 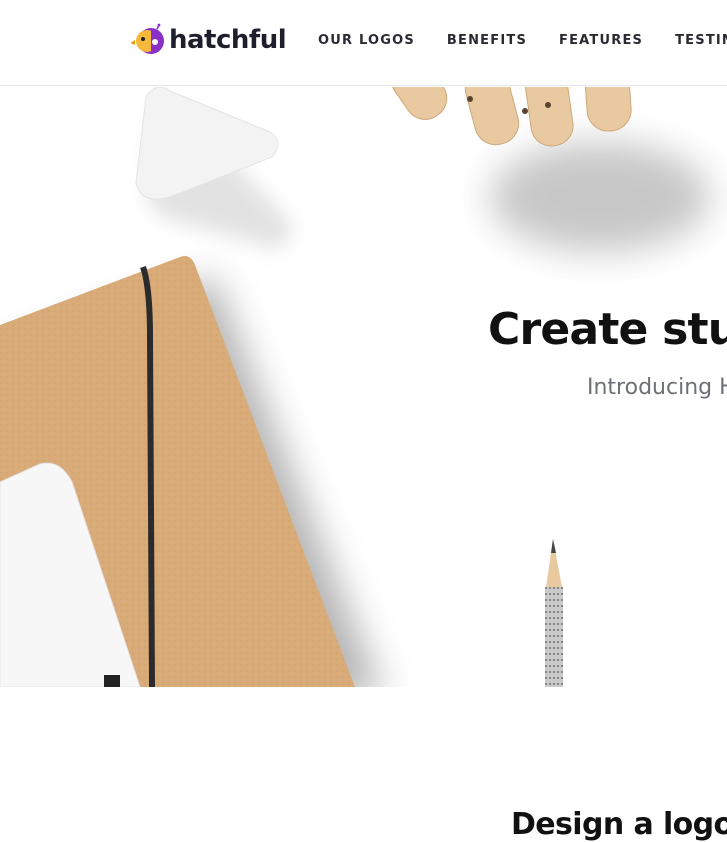 I want to click on nav-testimonials: TESTIMON, so click(x=701, y=40).